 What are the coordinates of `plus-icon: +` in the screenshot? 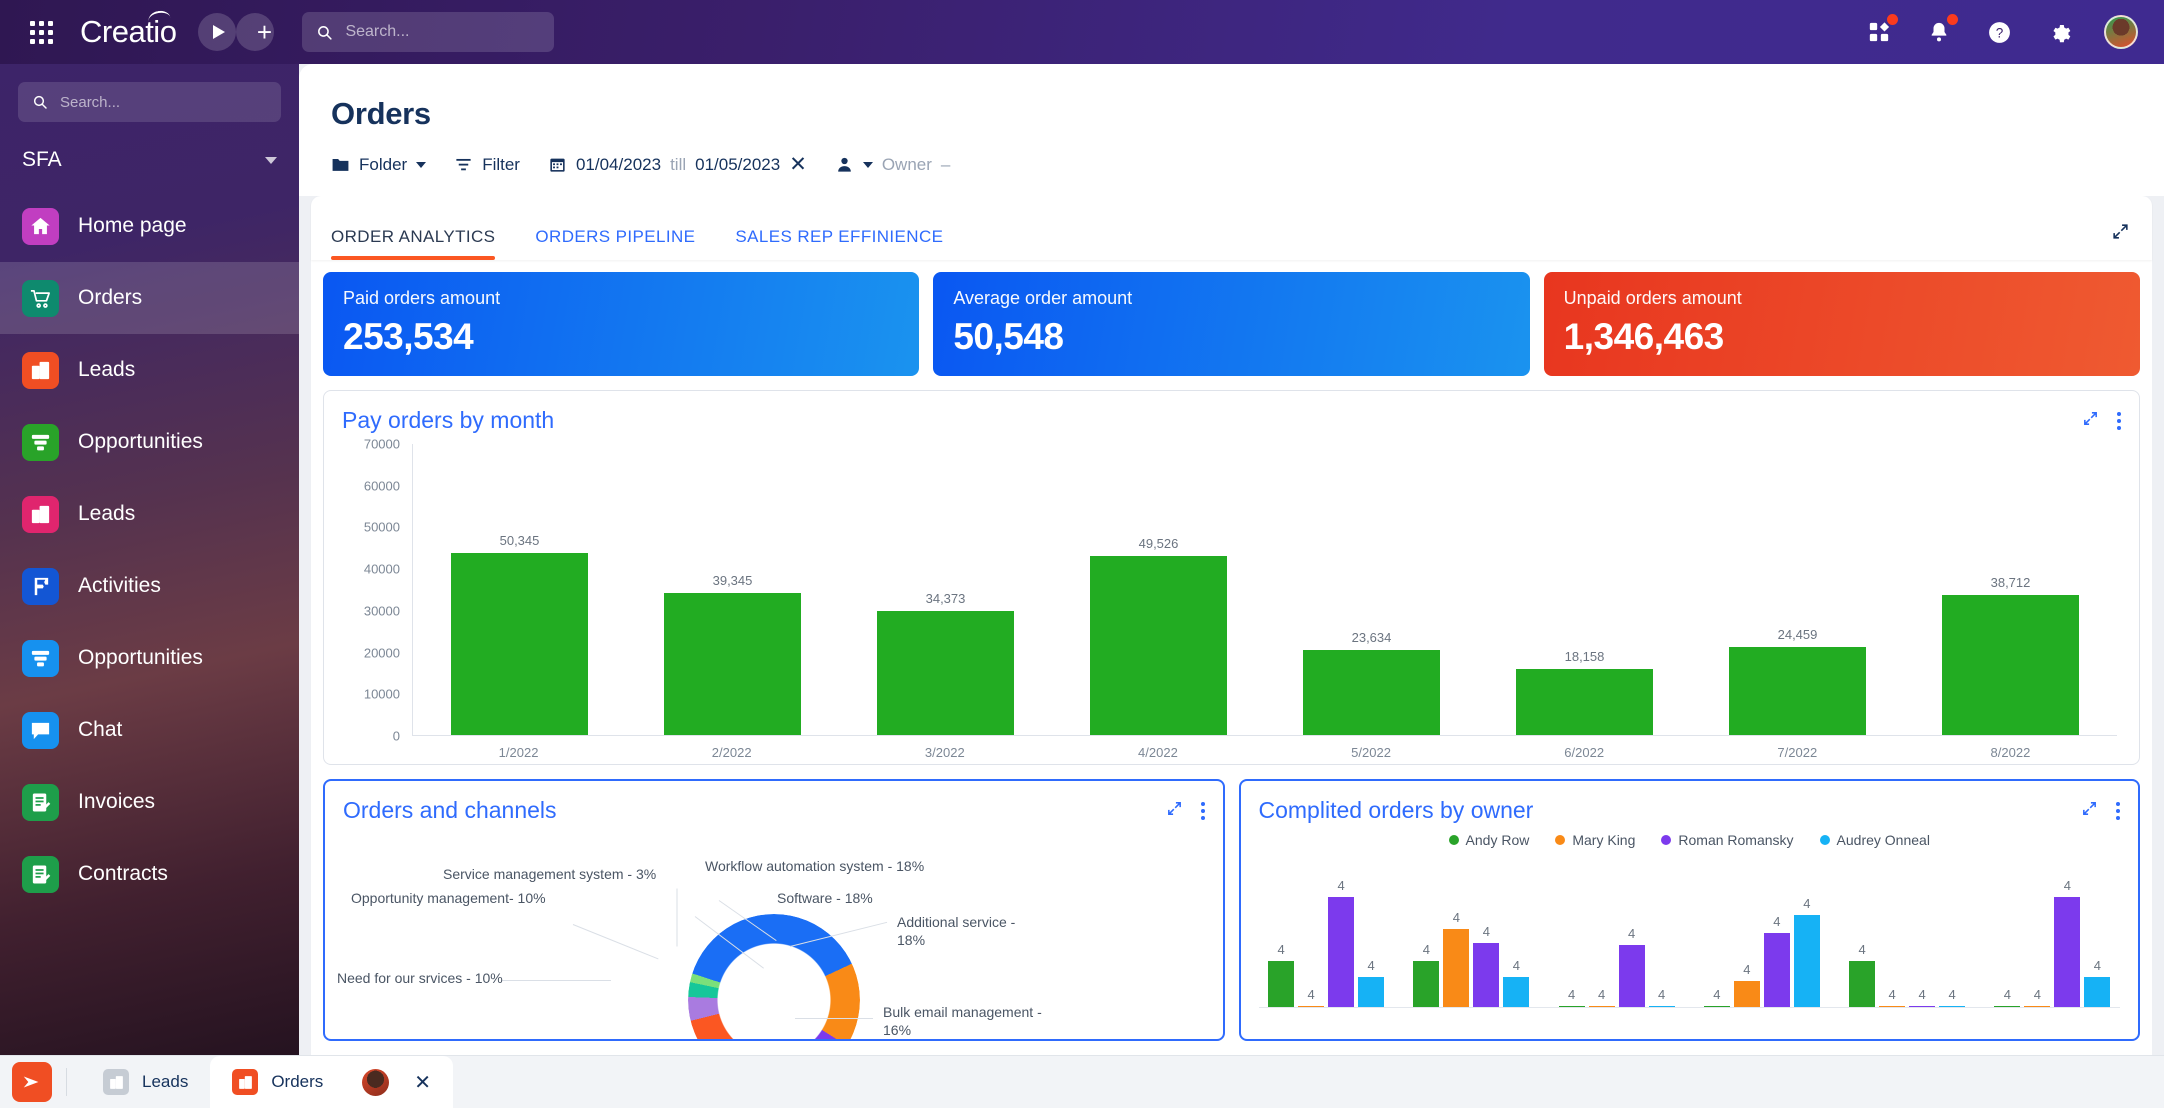 It's located at (255, 32).